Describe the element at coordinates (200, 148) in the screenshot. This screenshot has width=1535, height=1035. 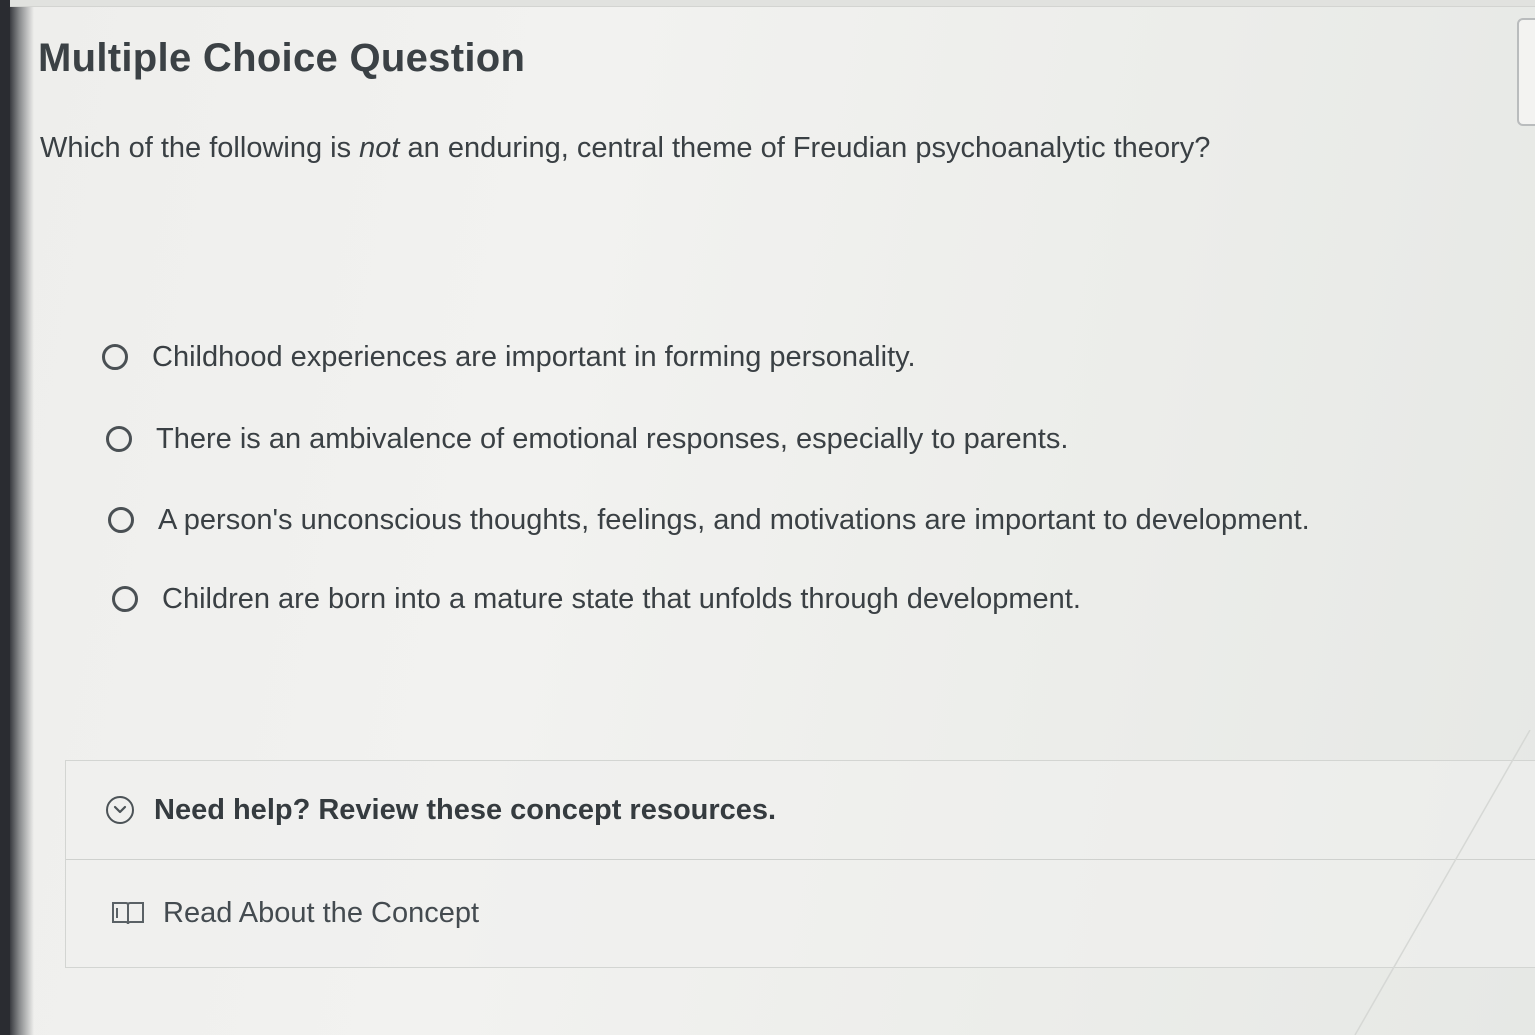
I see `prompt-text-start: Which of the following is` at that location.